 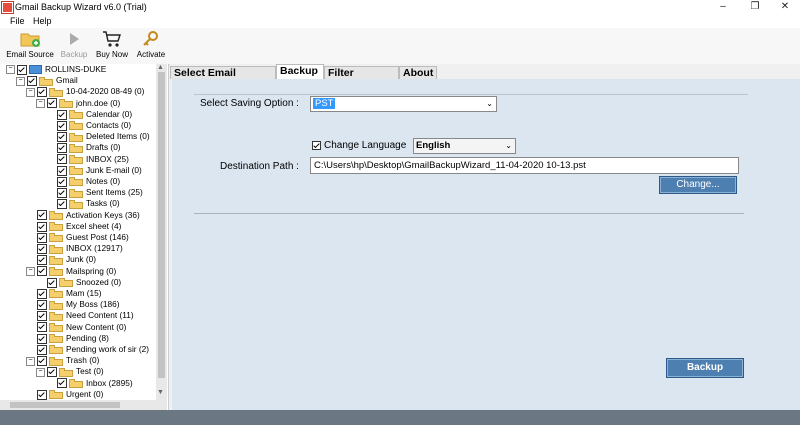 I want to click on tree-node-label: Snoozed (0), so click(x=99, y=281).